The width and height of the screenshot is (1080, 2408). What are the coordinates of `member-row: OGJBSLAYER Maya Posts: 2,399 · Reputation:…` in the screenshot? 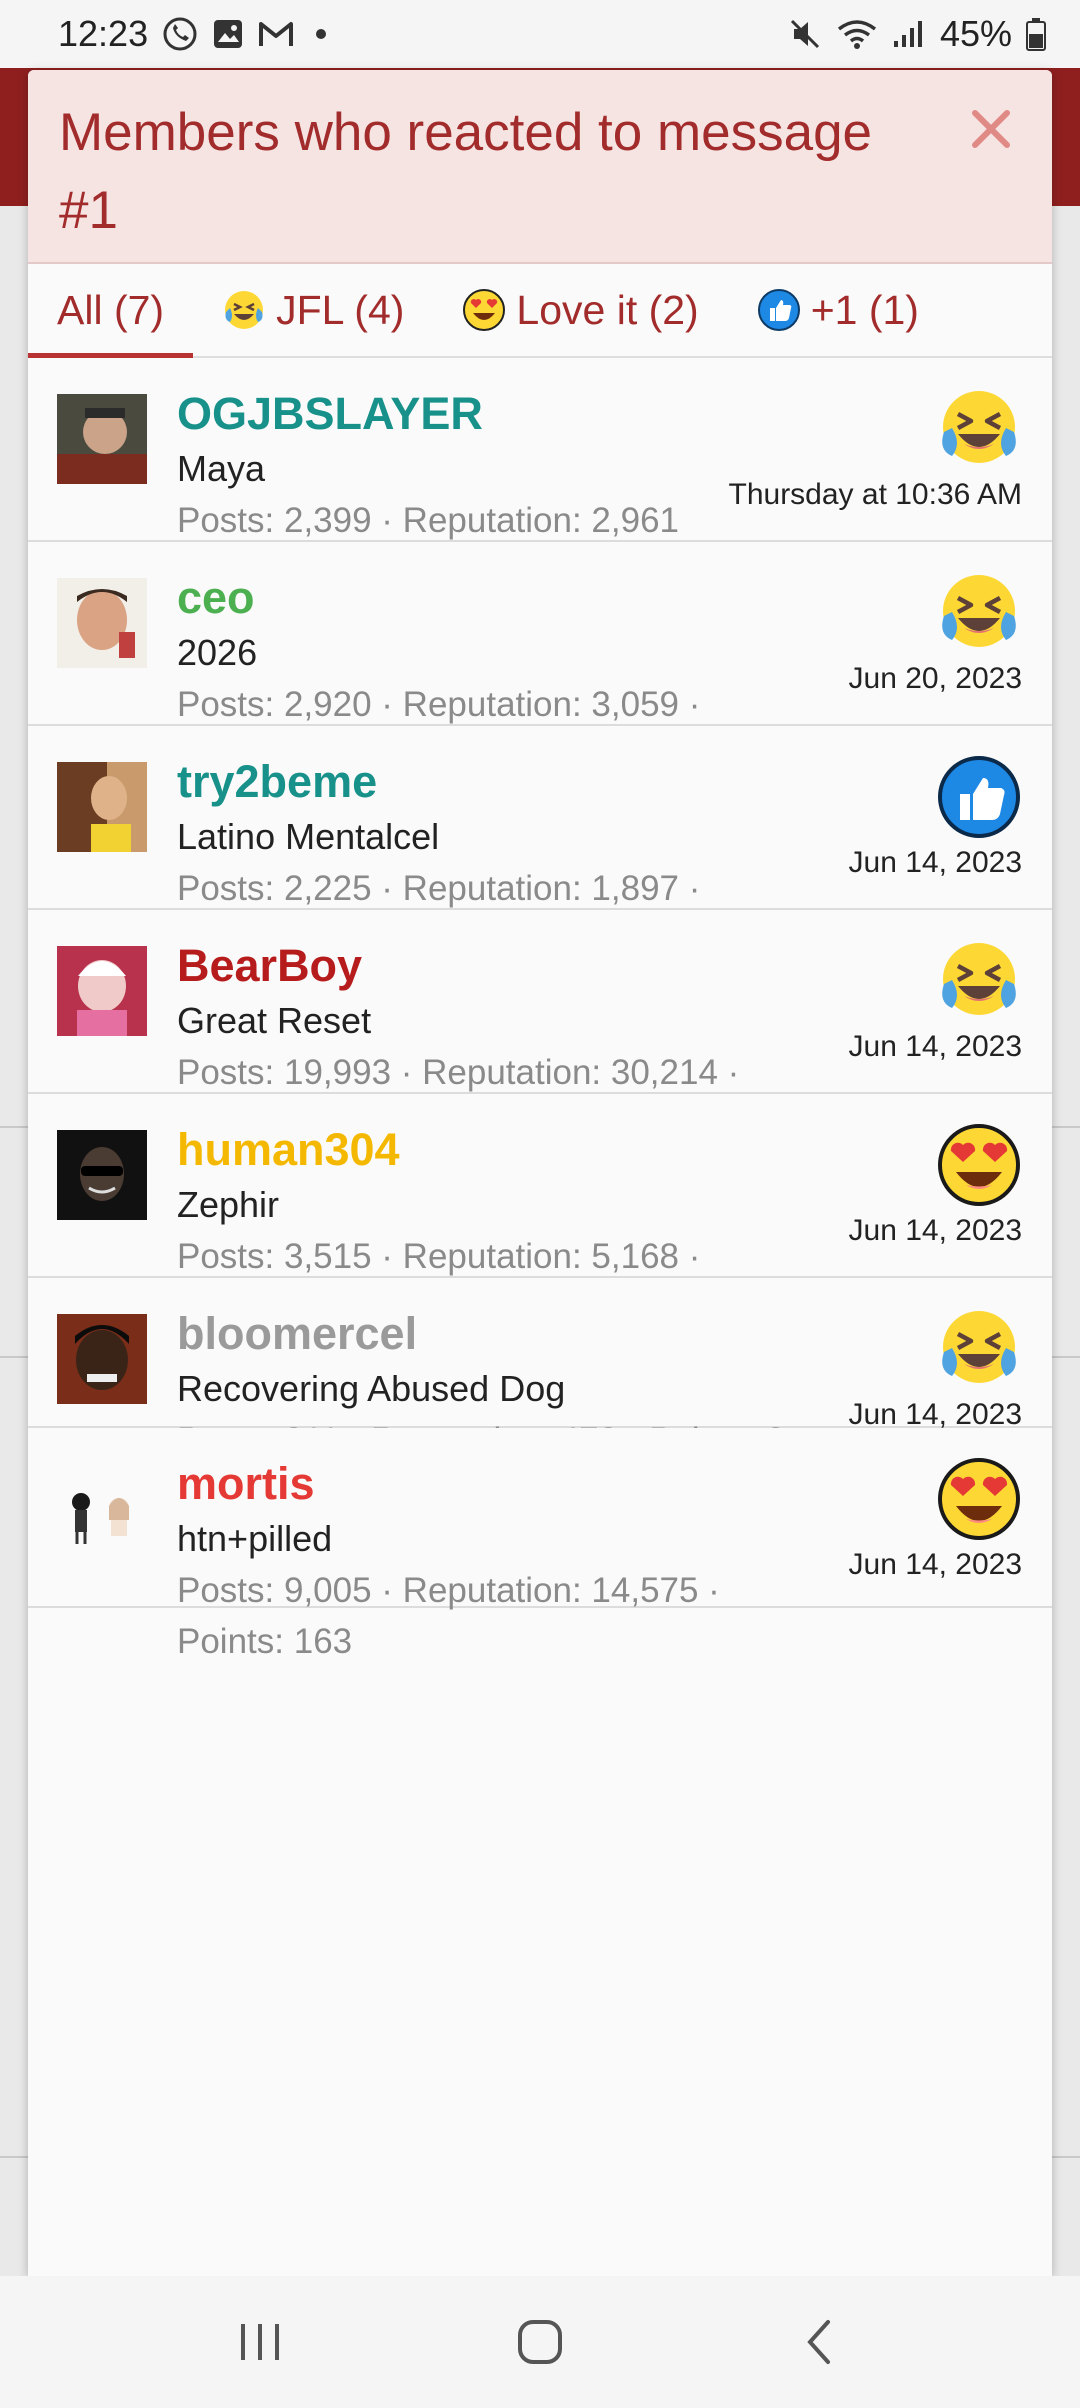 It's located at (540, 474).